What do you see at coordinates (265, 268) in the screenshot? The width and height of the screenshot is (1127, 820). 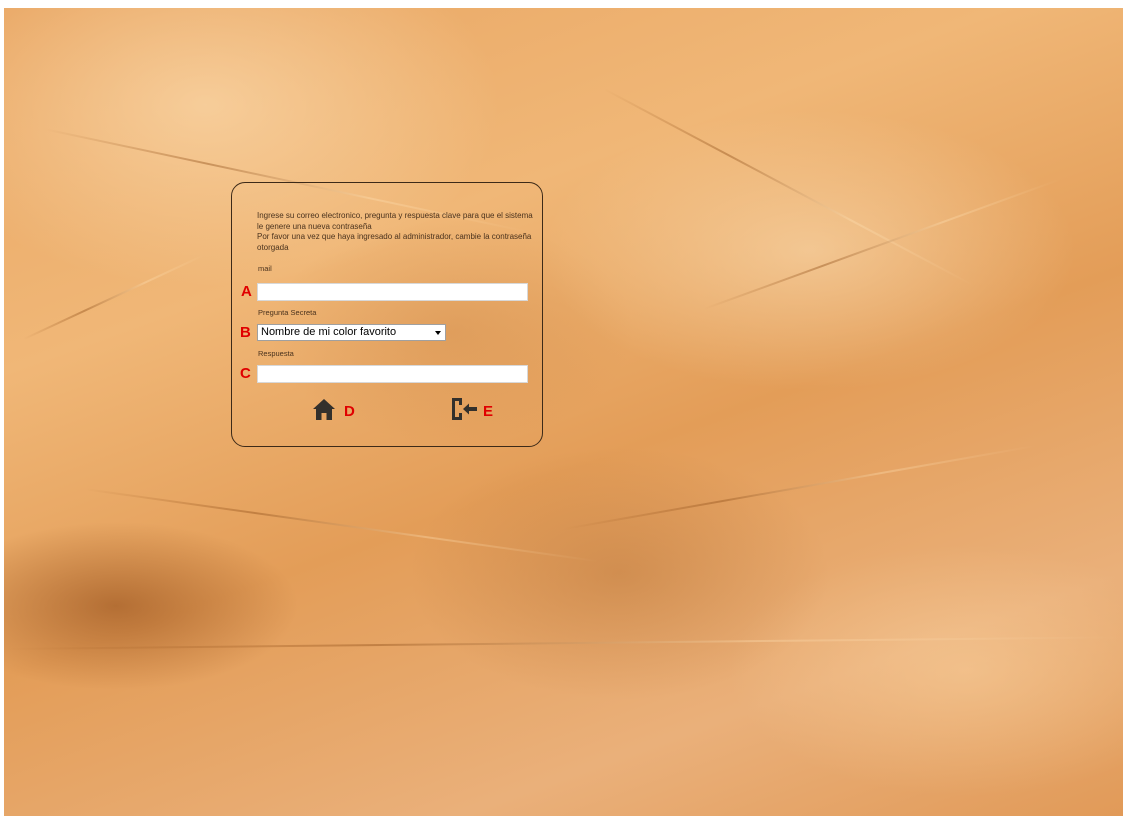 I see `email-label: mail` at bounding box center [265, 268].